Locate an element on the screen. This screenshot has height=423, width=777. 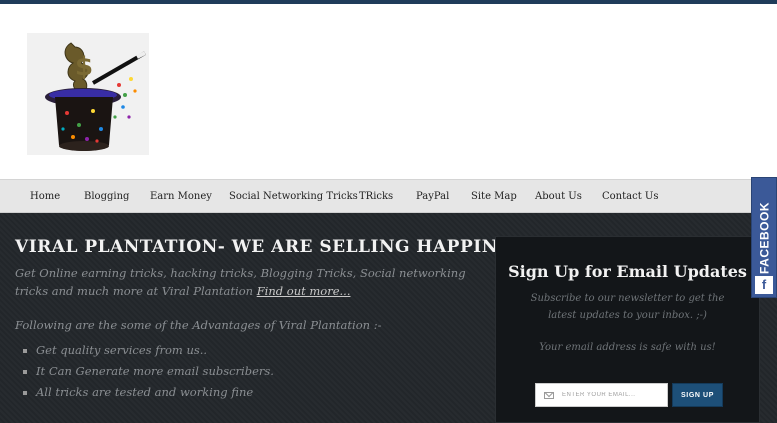
list-item: All tricks are tested and working fine is located at coordinates (148, 392).